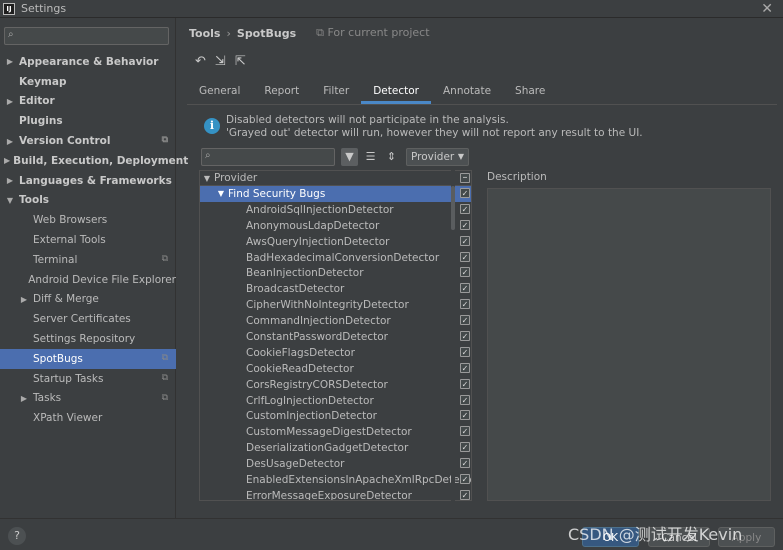 Image resolution: width=783 pixels, height=550 pixels. What do you see at coordinates (88, 260) in the screenshot?
I see `sidebar-item-terminal: Terminal ⧉` at bounding box center [88, 260].